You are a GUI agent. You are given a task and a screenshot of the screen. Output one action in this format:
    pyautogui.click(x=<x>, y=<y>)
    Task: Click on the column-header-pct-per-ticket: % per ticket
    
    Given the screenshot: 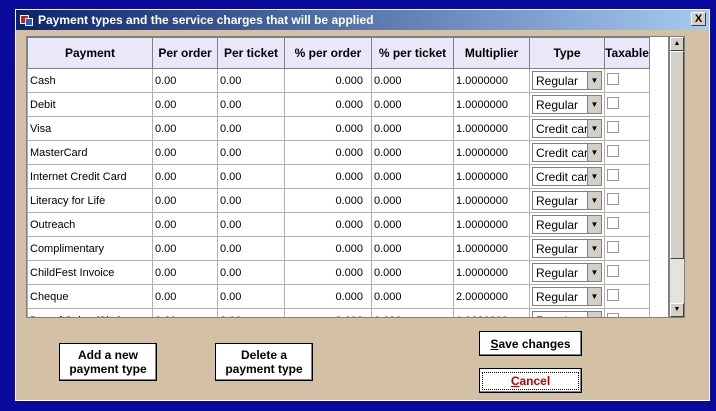 What is the action you would take?
    pyautogui.click(x=412, y=53)
    